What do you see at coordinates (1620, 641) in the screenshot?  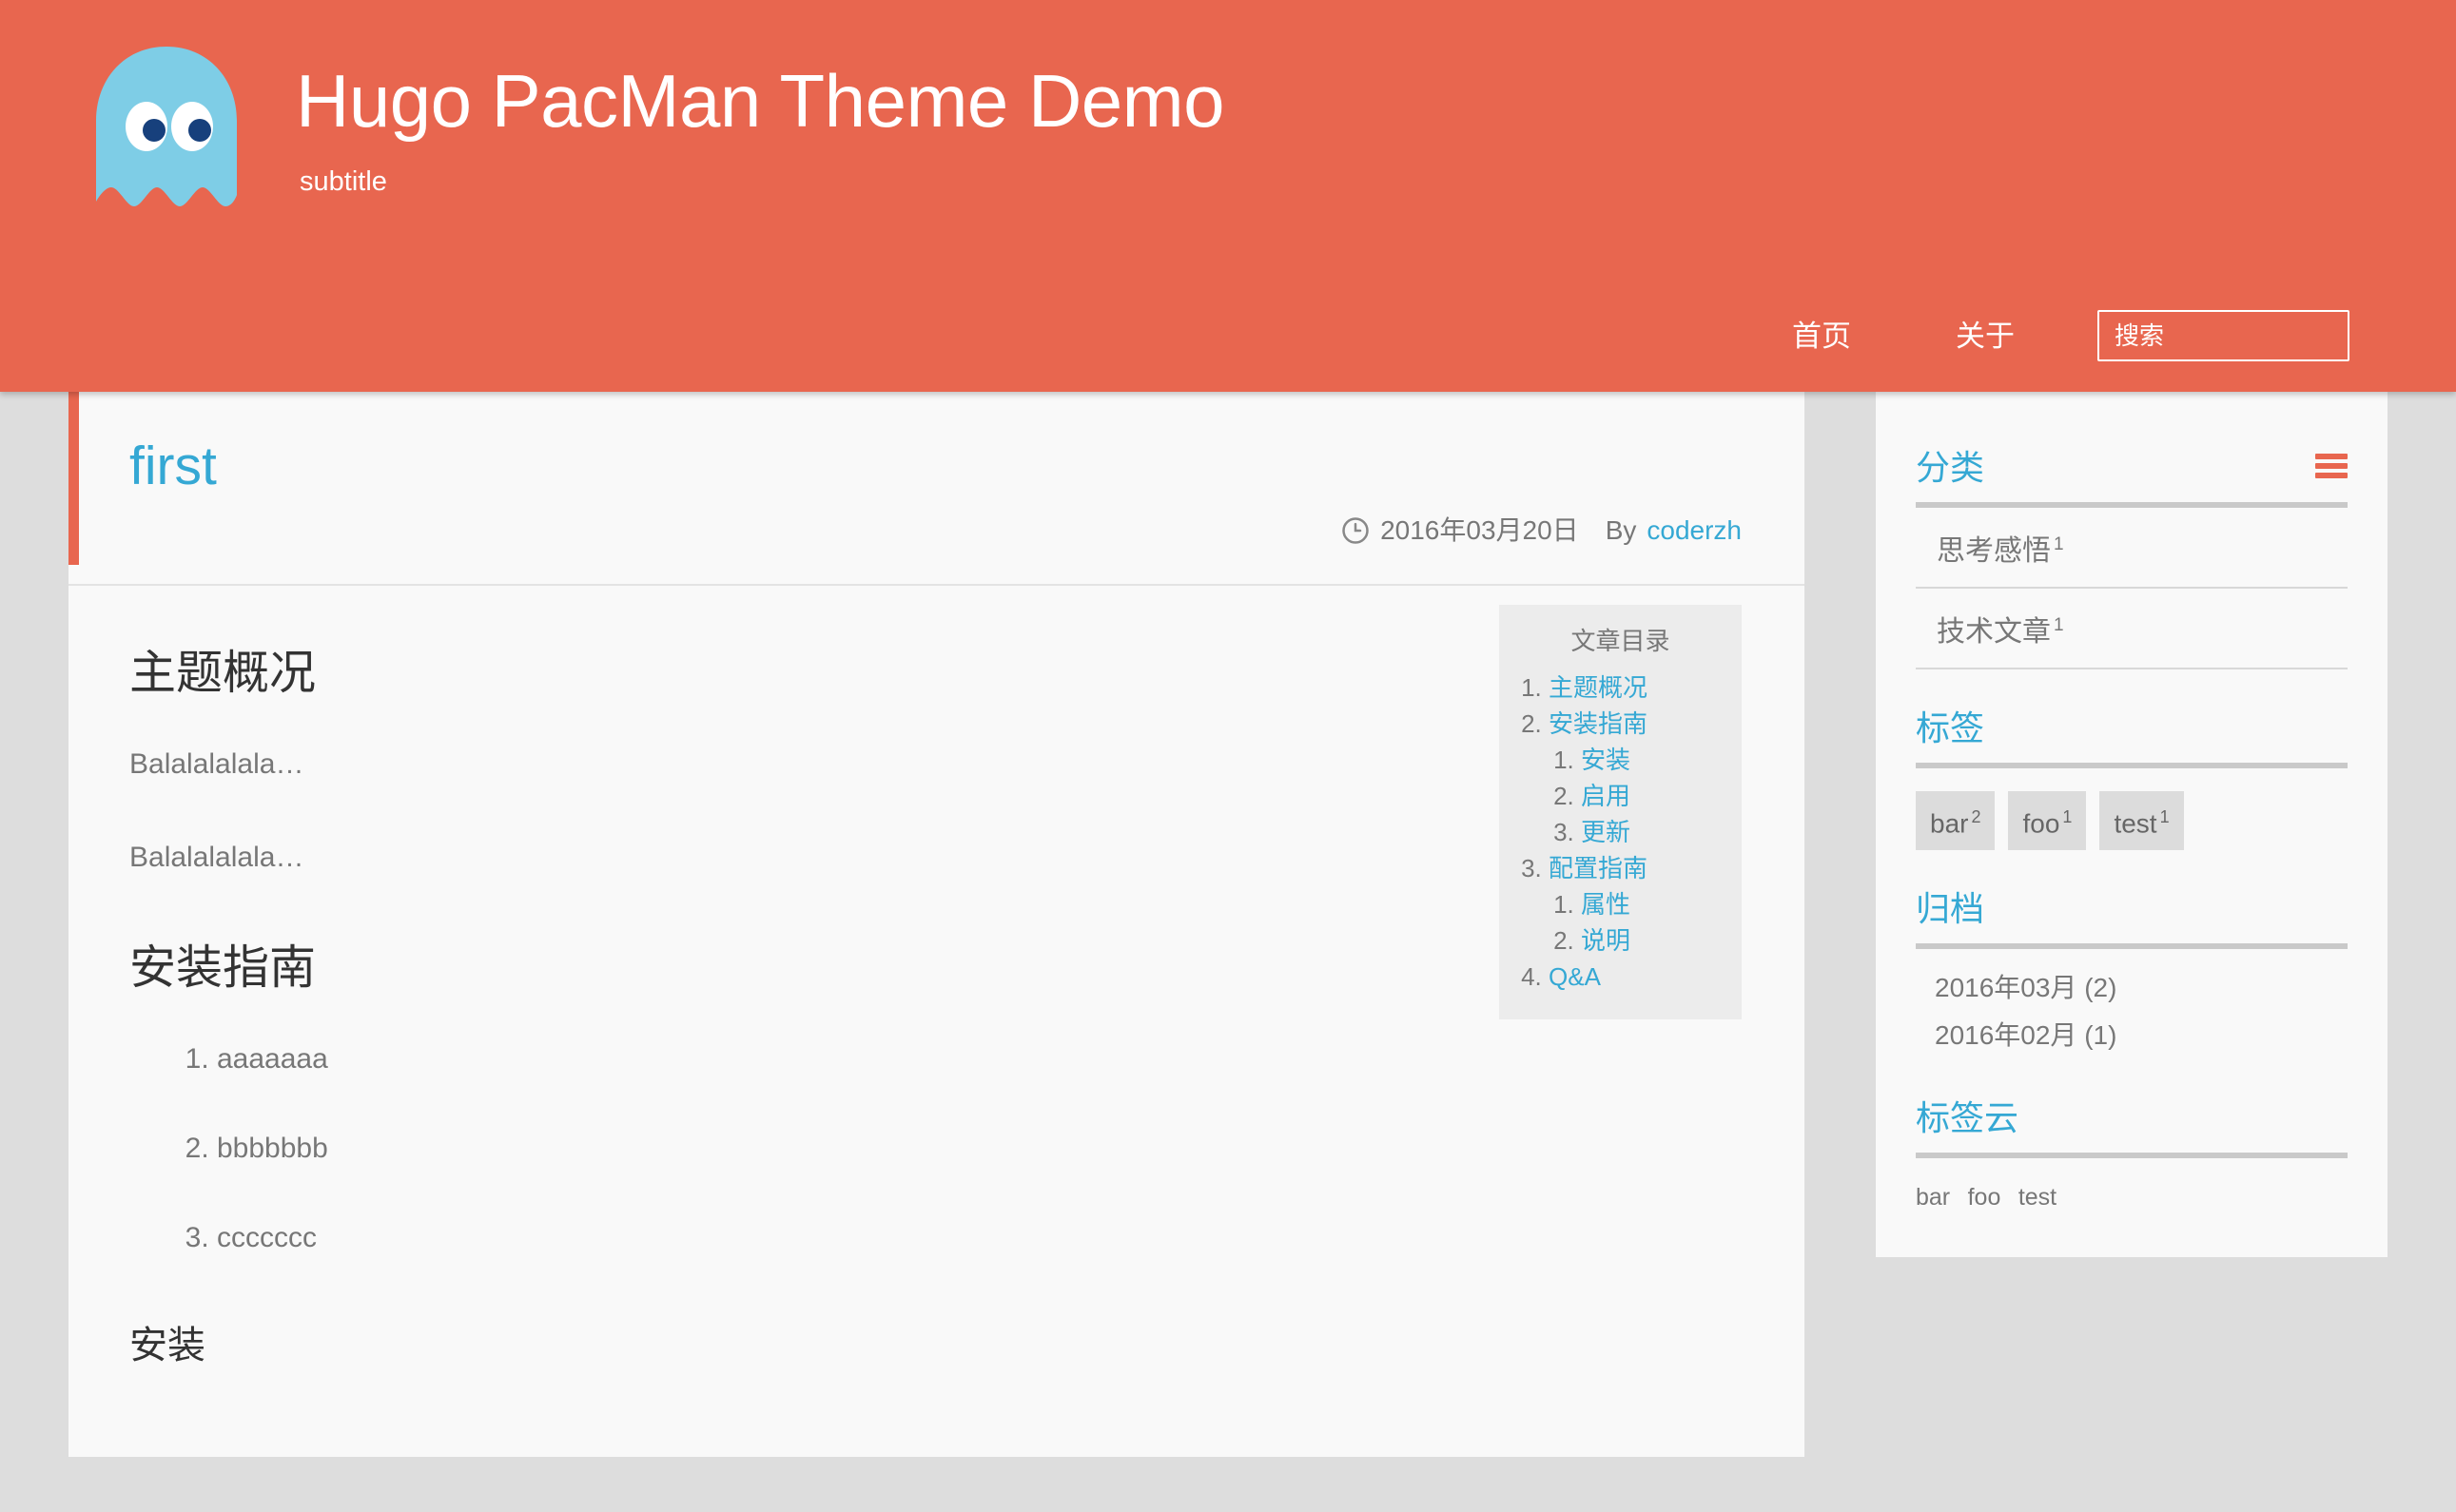 I see `toc-title: 文章目录` at bounding box center [1620, 641].